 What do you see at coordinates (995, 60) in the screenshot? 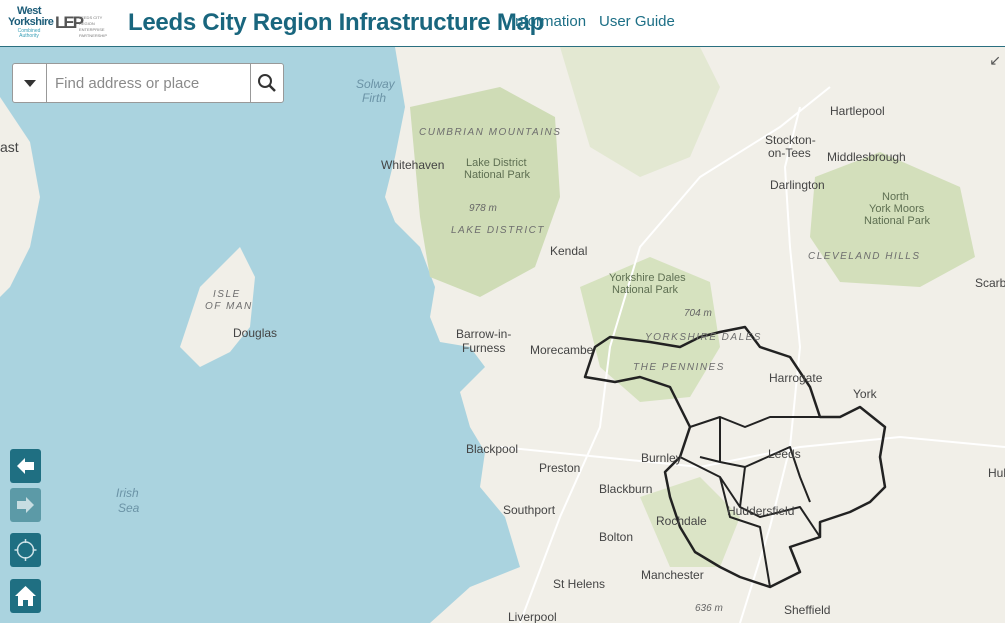
I see `expand-corner-icon: ↙` at bounding box center [995, 60].